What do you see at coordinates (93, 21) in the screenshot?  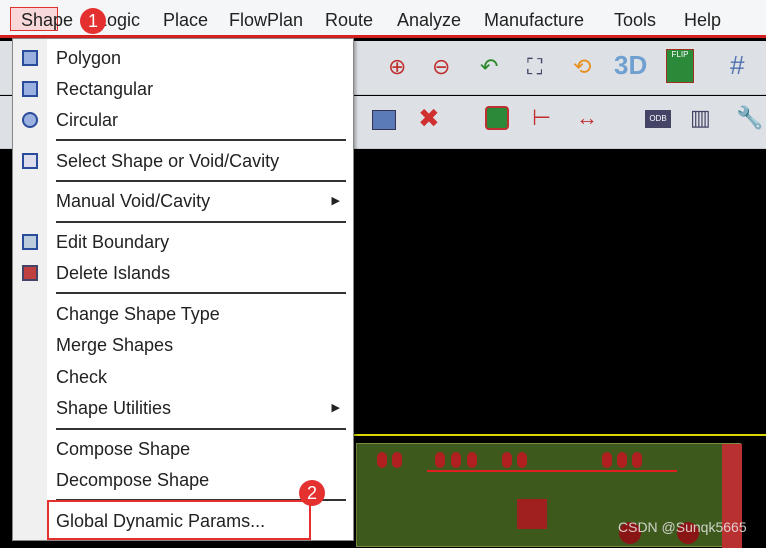 I see `step-badge-1: 1` at bounding box center [93, 21].